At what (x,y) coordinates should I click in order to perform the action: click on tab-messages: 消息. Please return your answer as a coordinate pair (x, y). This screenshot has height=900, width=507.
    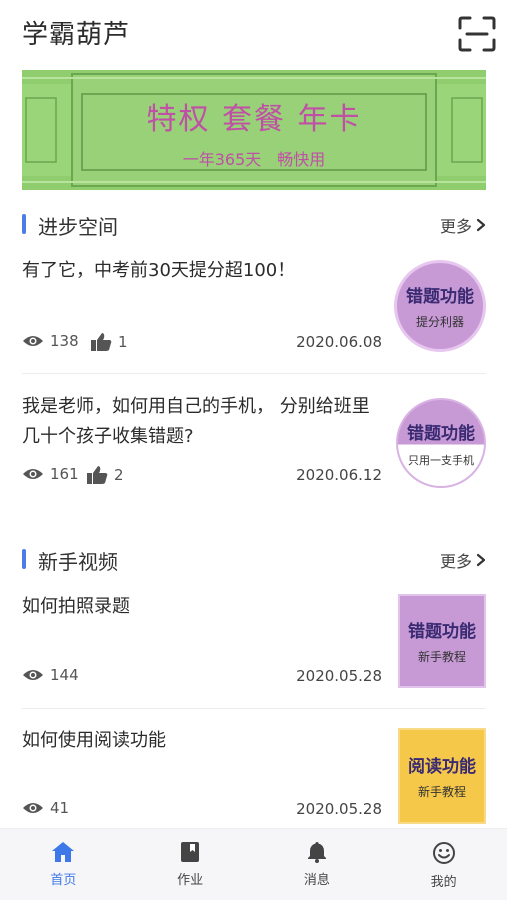
    Looking at the image, I should click on (317, 864).